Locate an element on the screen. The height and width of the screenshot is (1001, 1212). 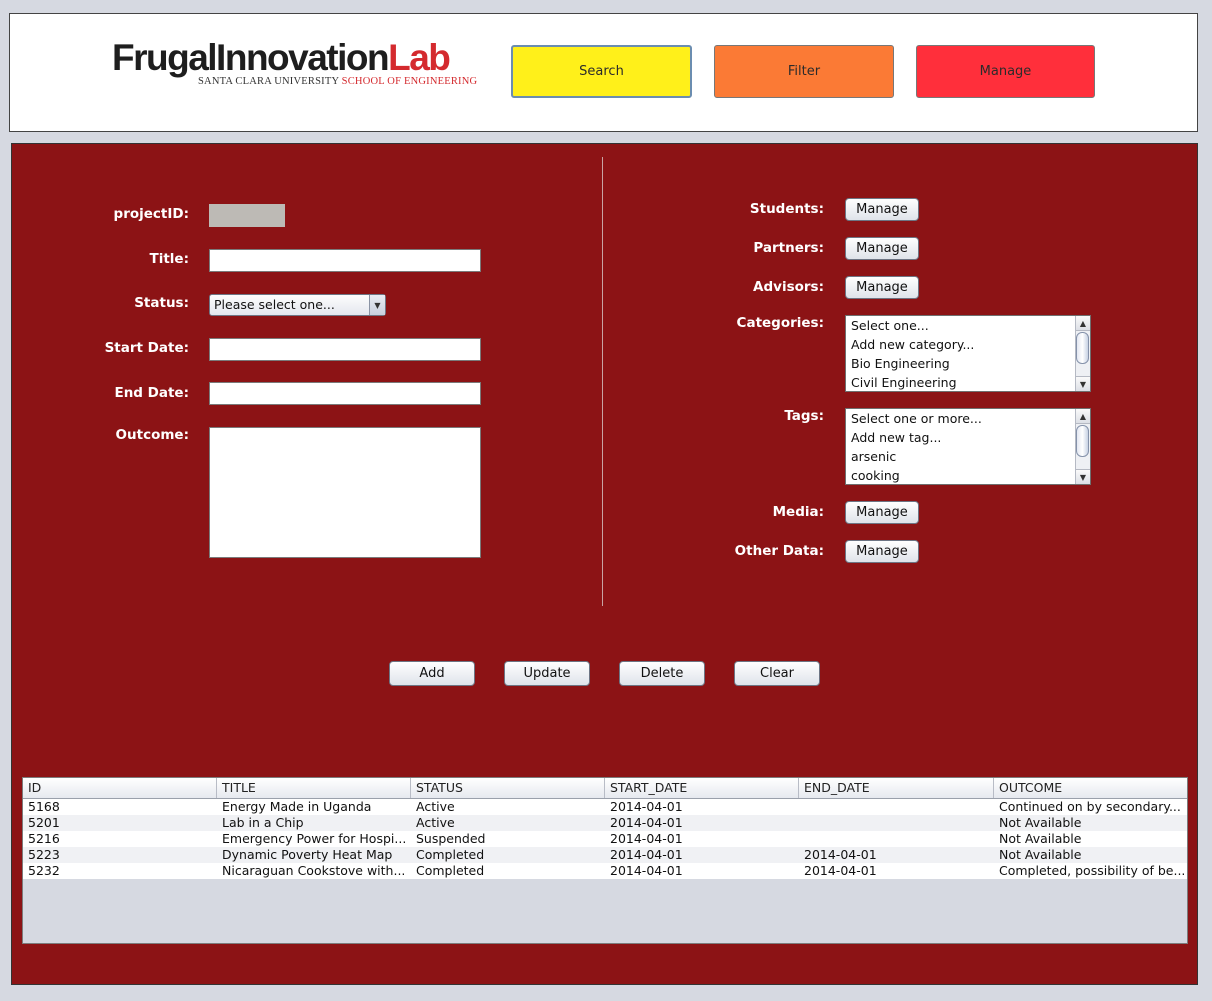
list-item: cooking is located at coordinates (875, 475).